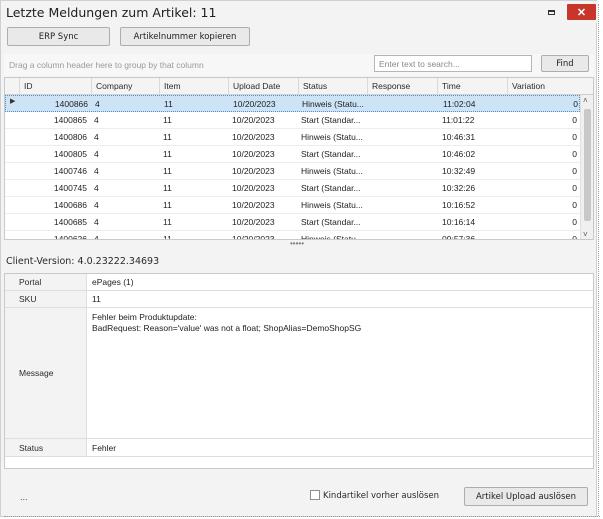 The height and width of the screenshot is (519, 603). I want to click on cell-id: 1400685, so click(70, 222).